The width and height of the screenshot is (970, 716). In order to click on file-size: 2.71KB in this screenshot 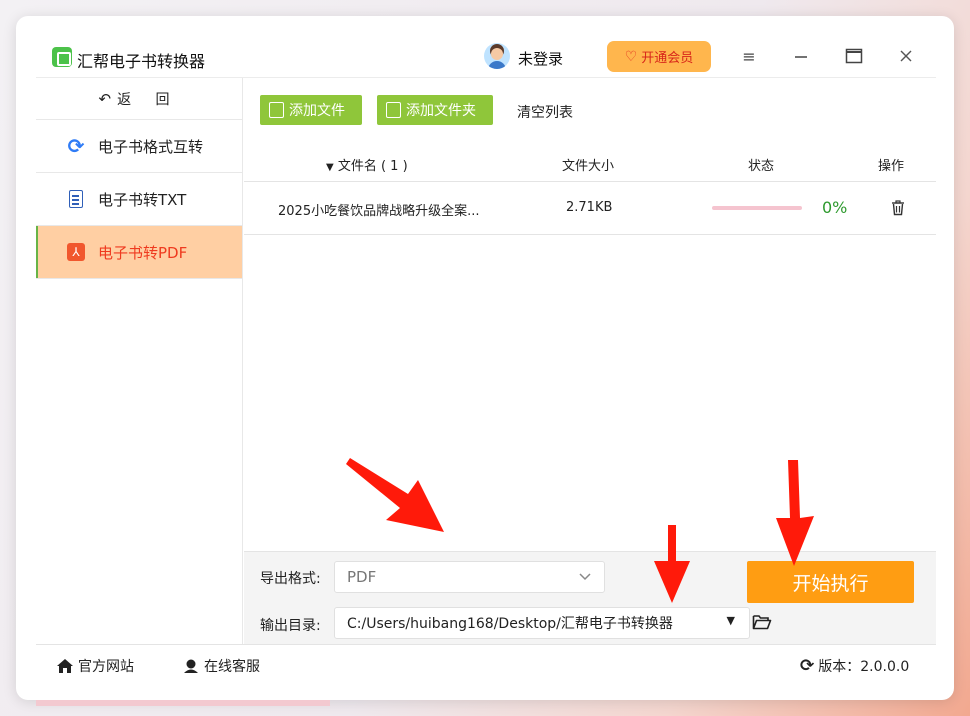, I will do `click(589, 207)`.